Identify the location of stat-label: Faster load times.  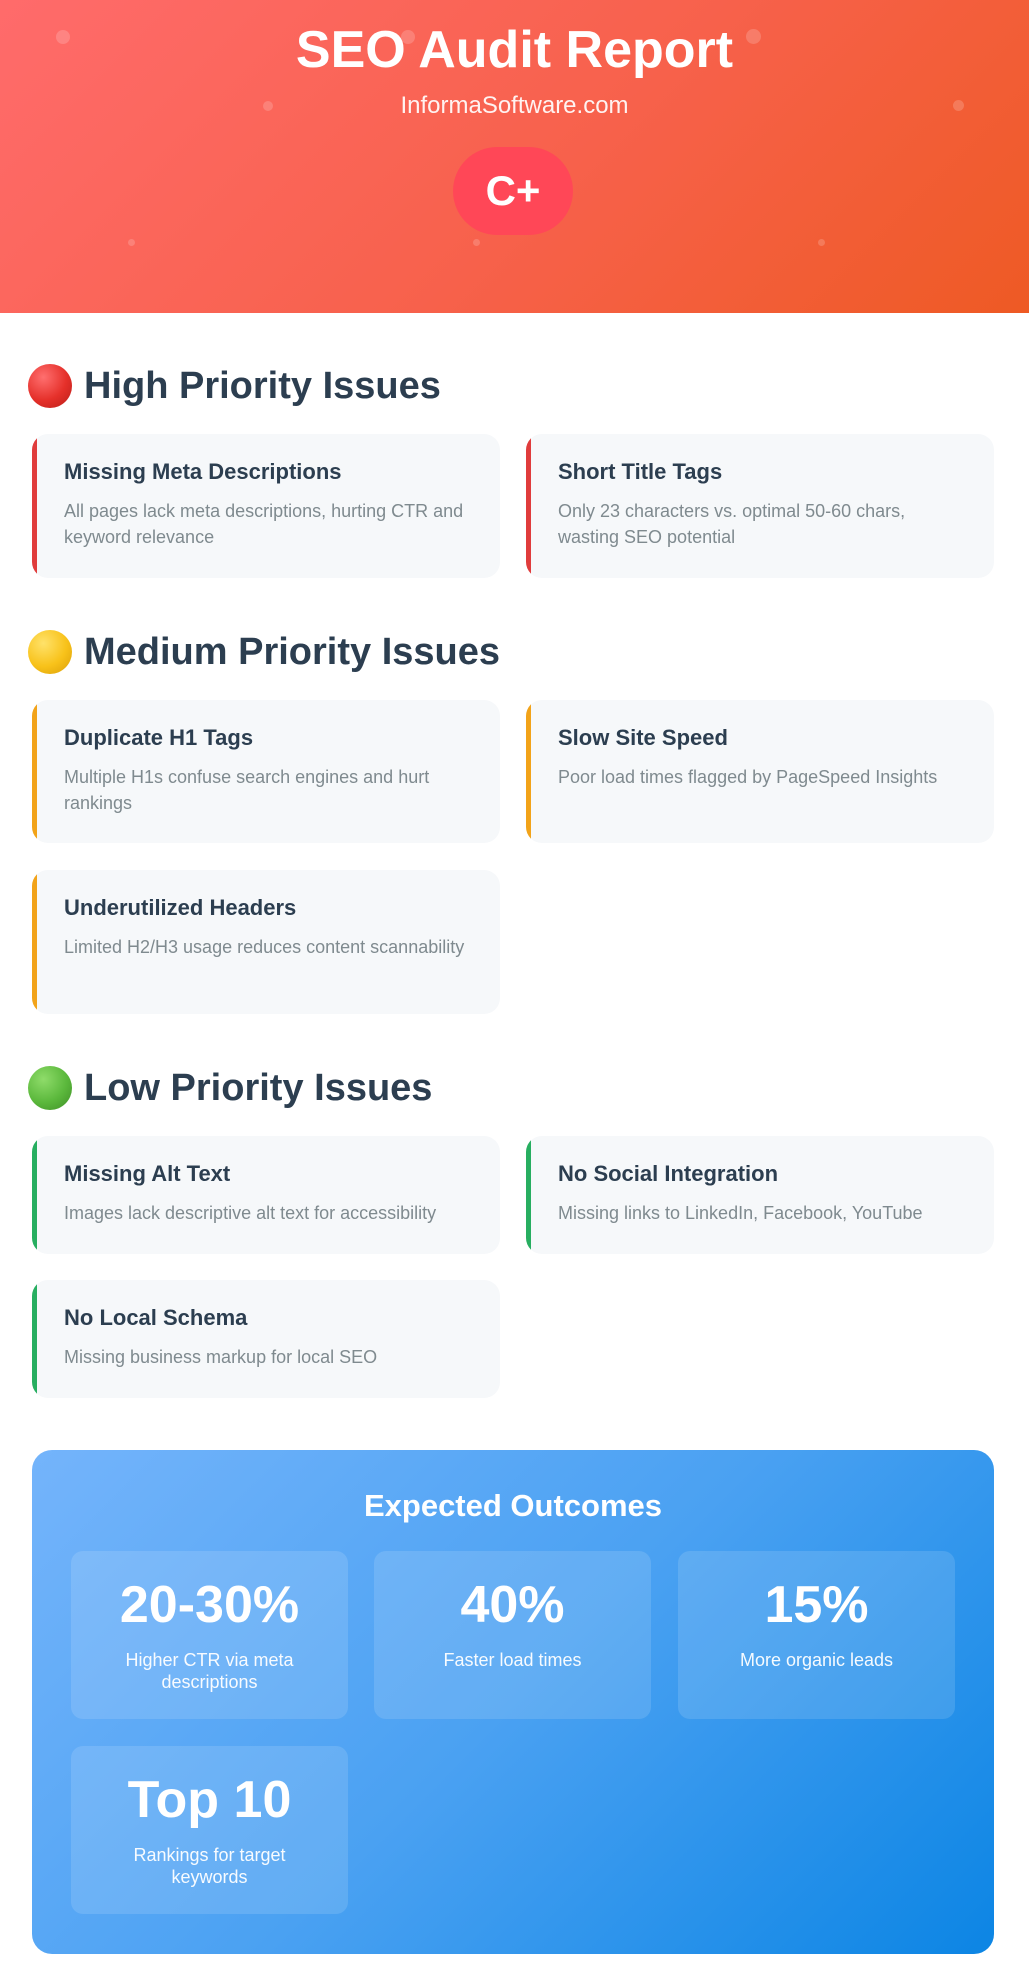
(512, 1660).